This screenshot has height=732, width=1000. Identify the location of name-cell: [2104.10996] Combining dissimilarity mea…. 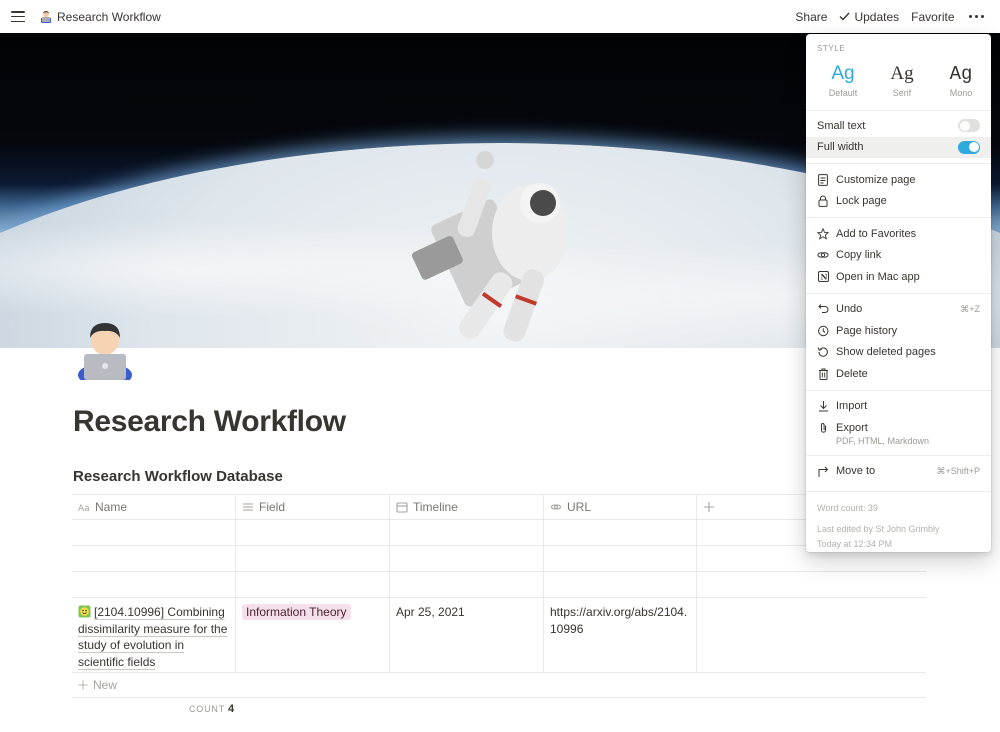
(154, 635).